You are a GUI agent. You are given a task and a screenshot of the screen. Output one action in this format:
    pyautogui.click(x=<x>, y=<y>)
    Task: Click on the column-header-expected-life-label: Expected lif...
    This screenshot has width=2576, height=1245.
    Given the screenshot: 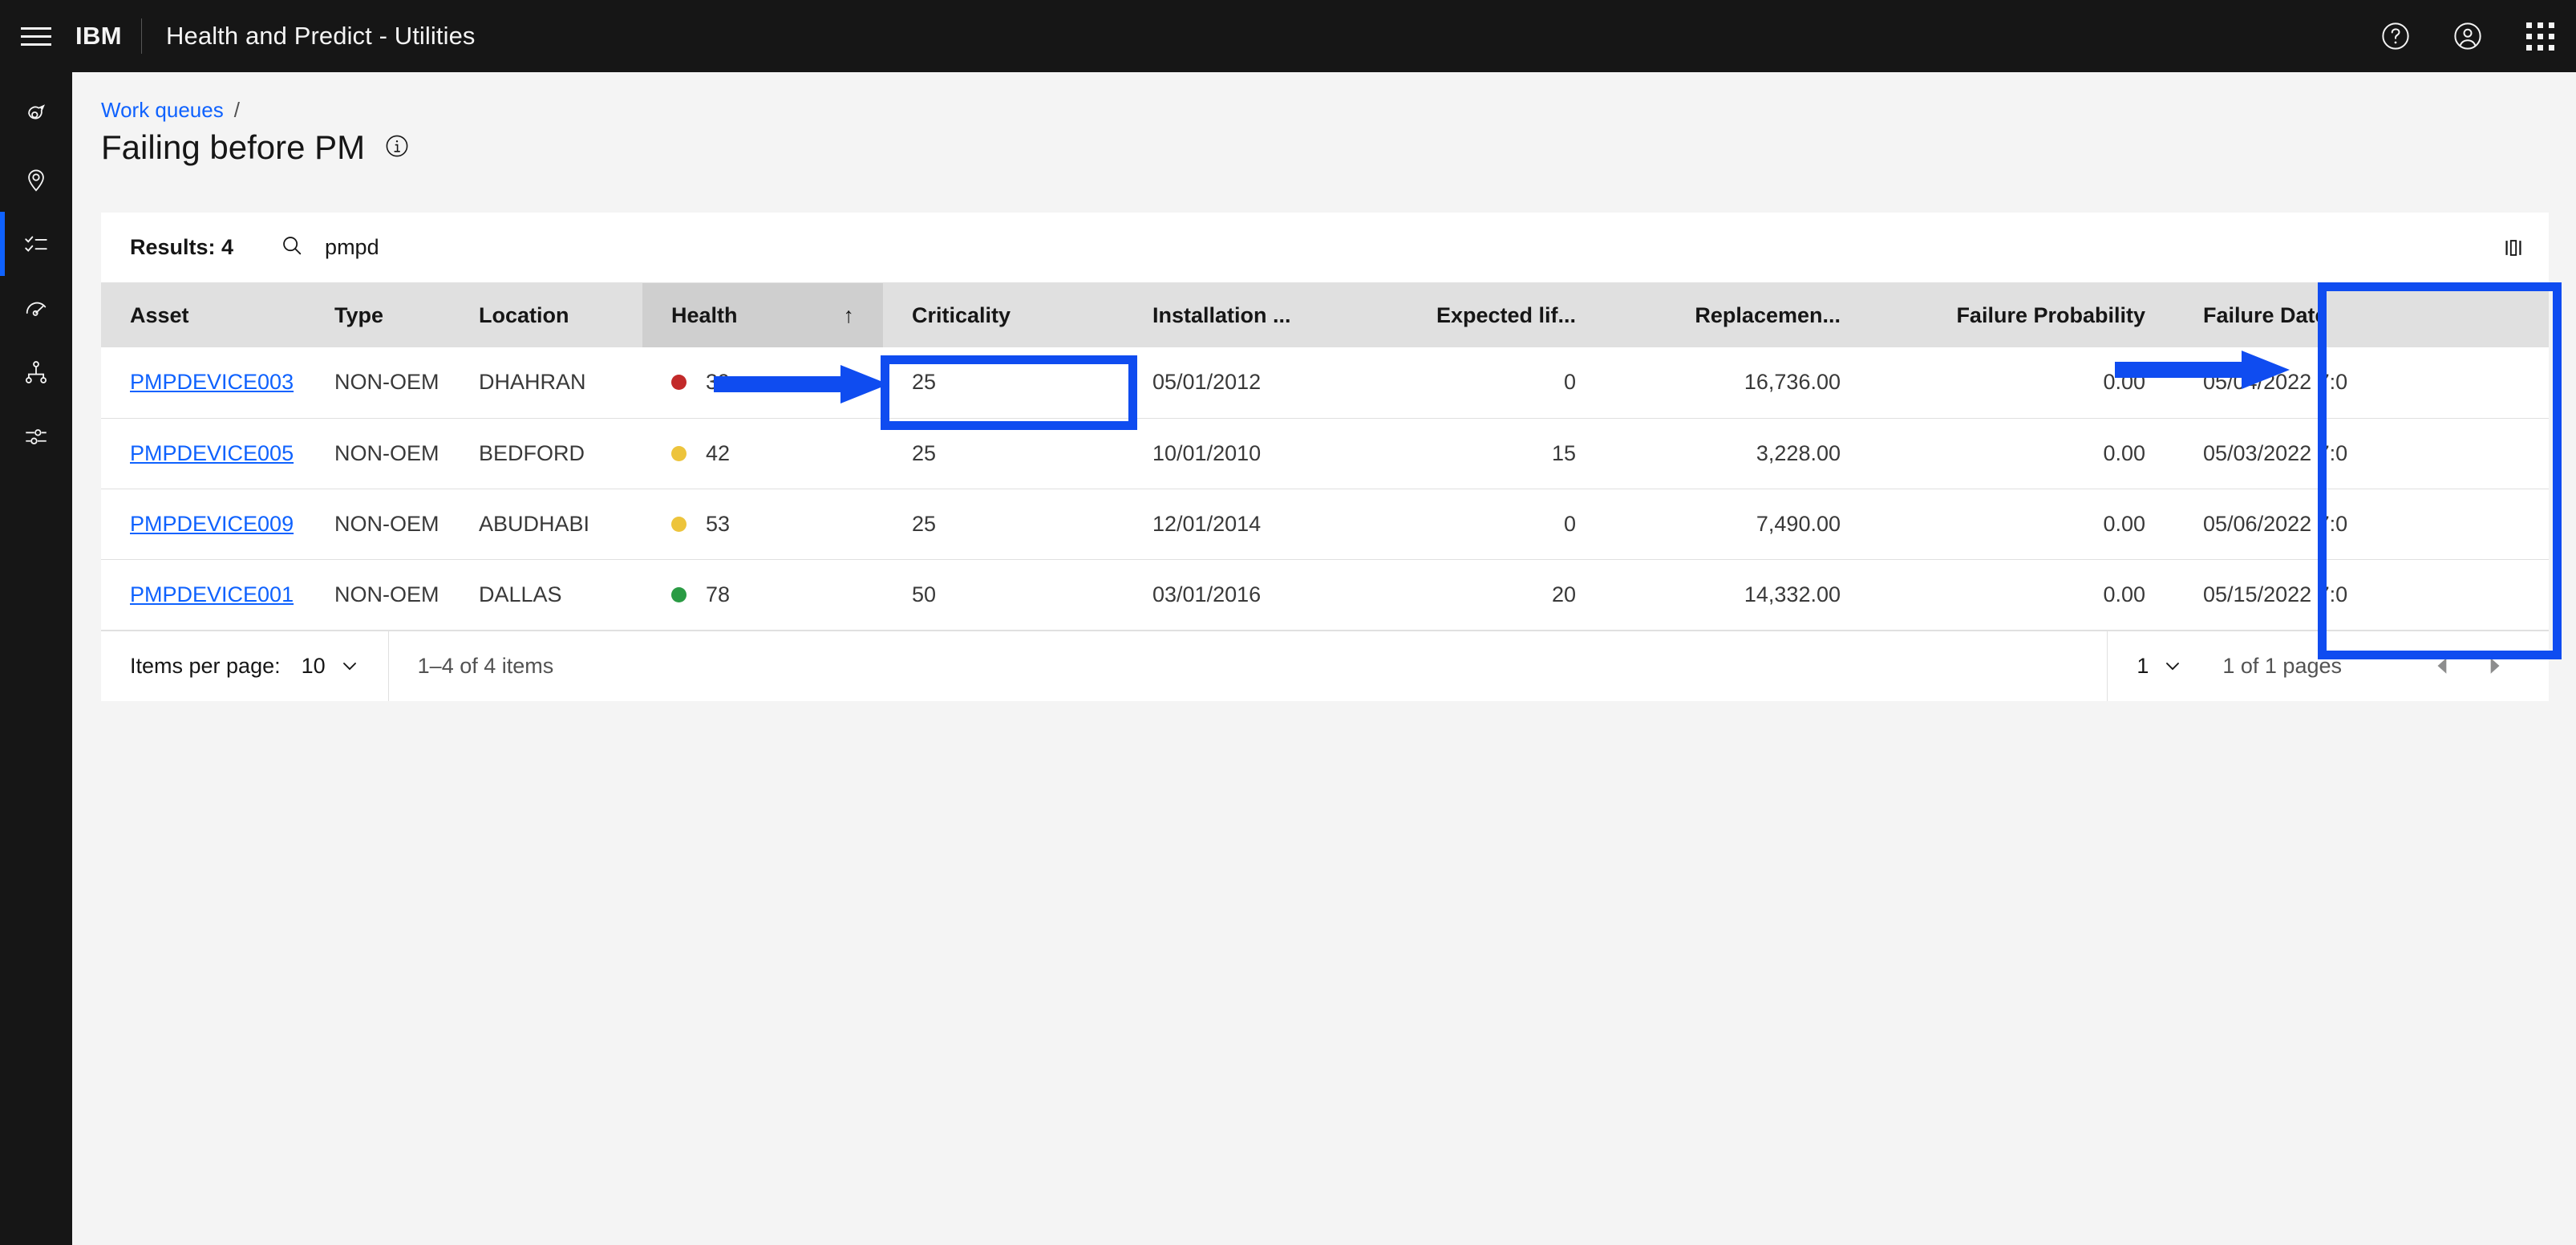 What is the action you would take?
    pyautogui.click(x=1506, y=314)
    